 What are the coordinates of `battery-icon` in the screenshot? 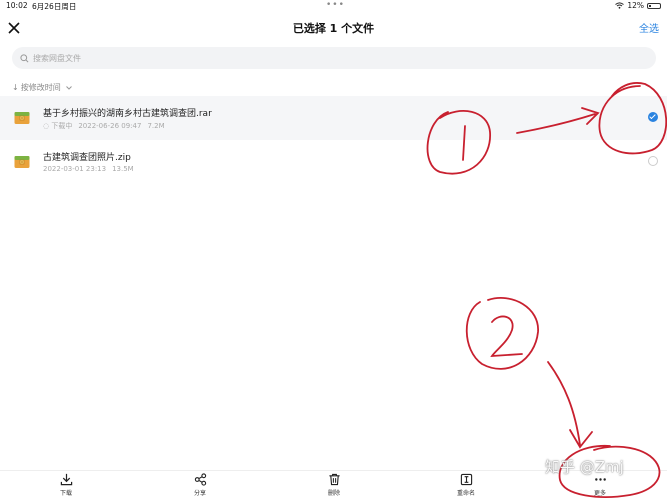 It's located at (654, 5).